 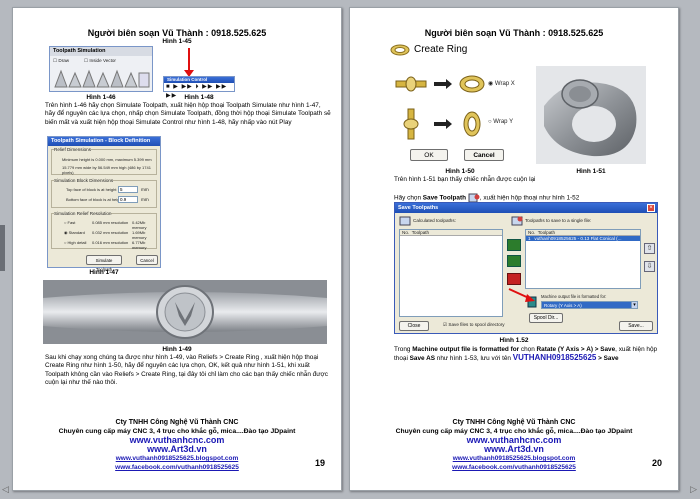 I want to click on move-down-icon: ⇩, so click(x=649, y=266).